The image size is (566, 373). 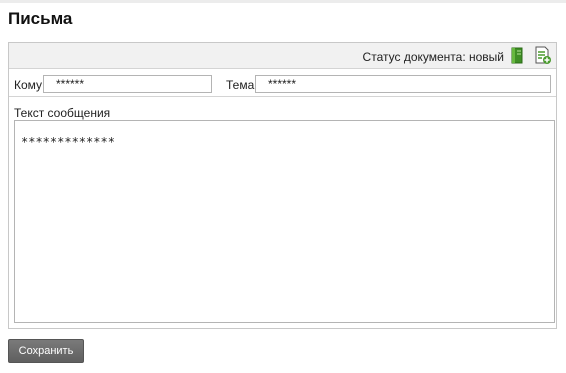 I want to click on document-status-text: Статус документа: новый, so click(x=433, y=57).